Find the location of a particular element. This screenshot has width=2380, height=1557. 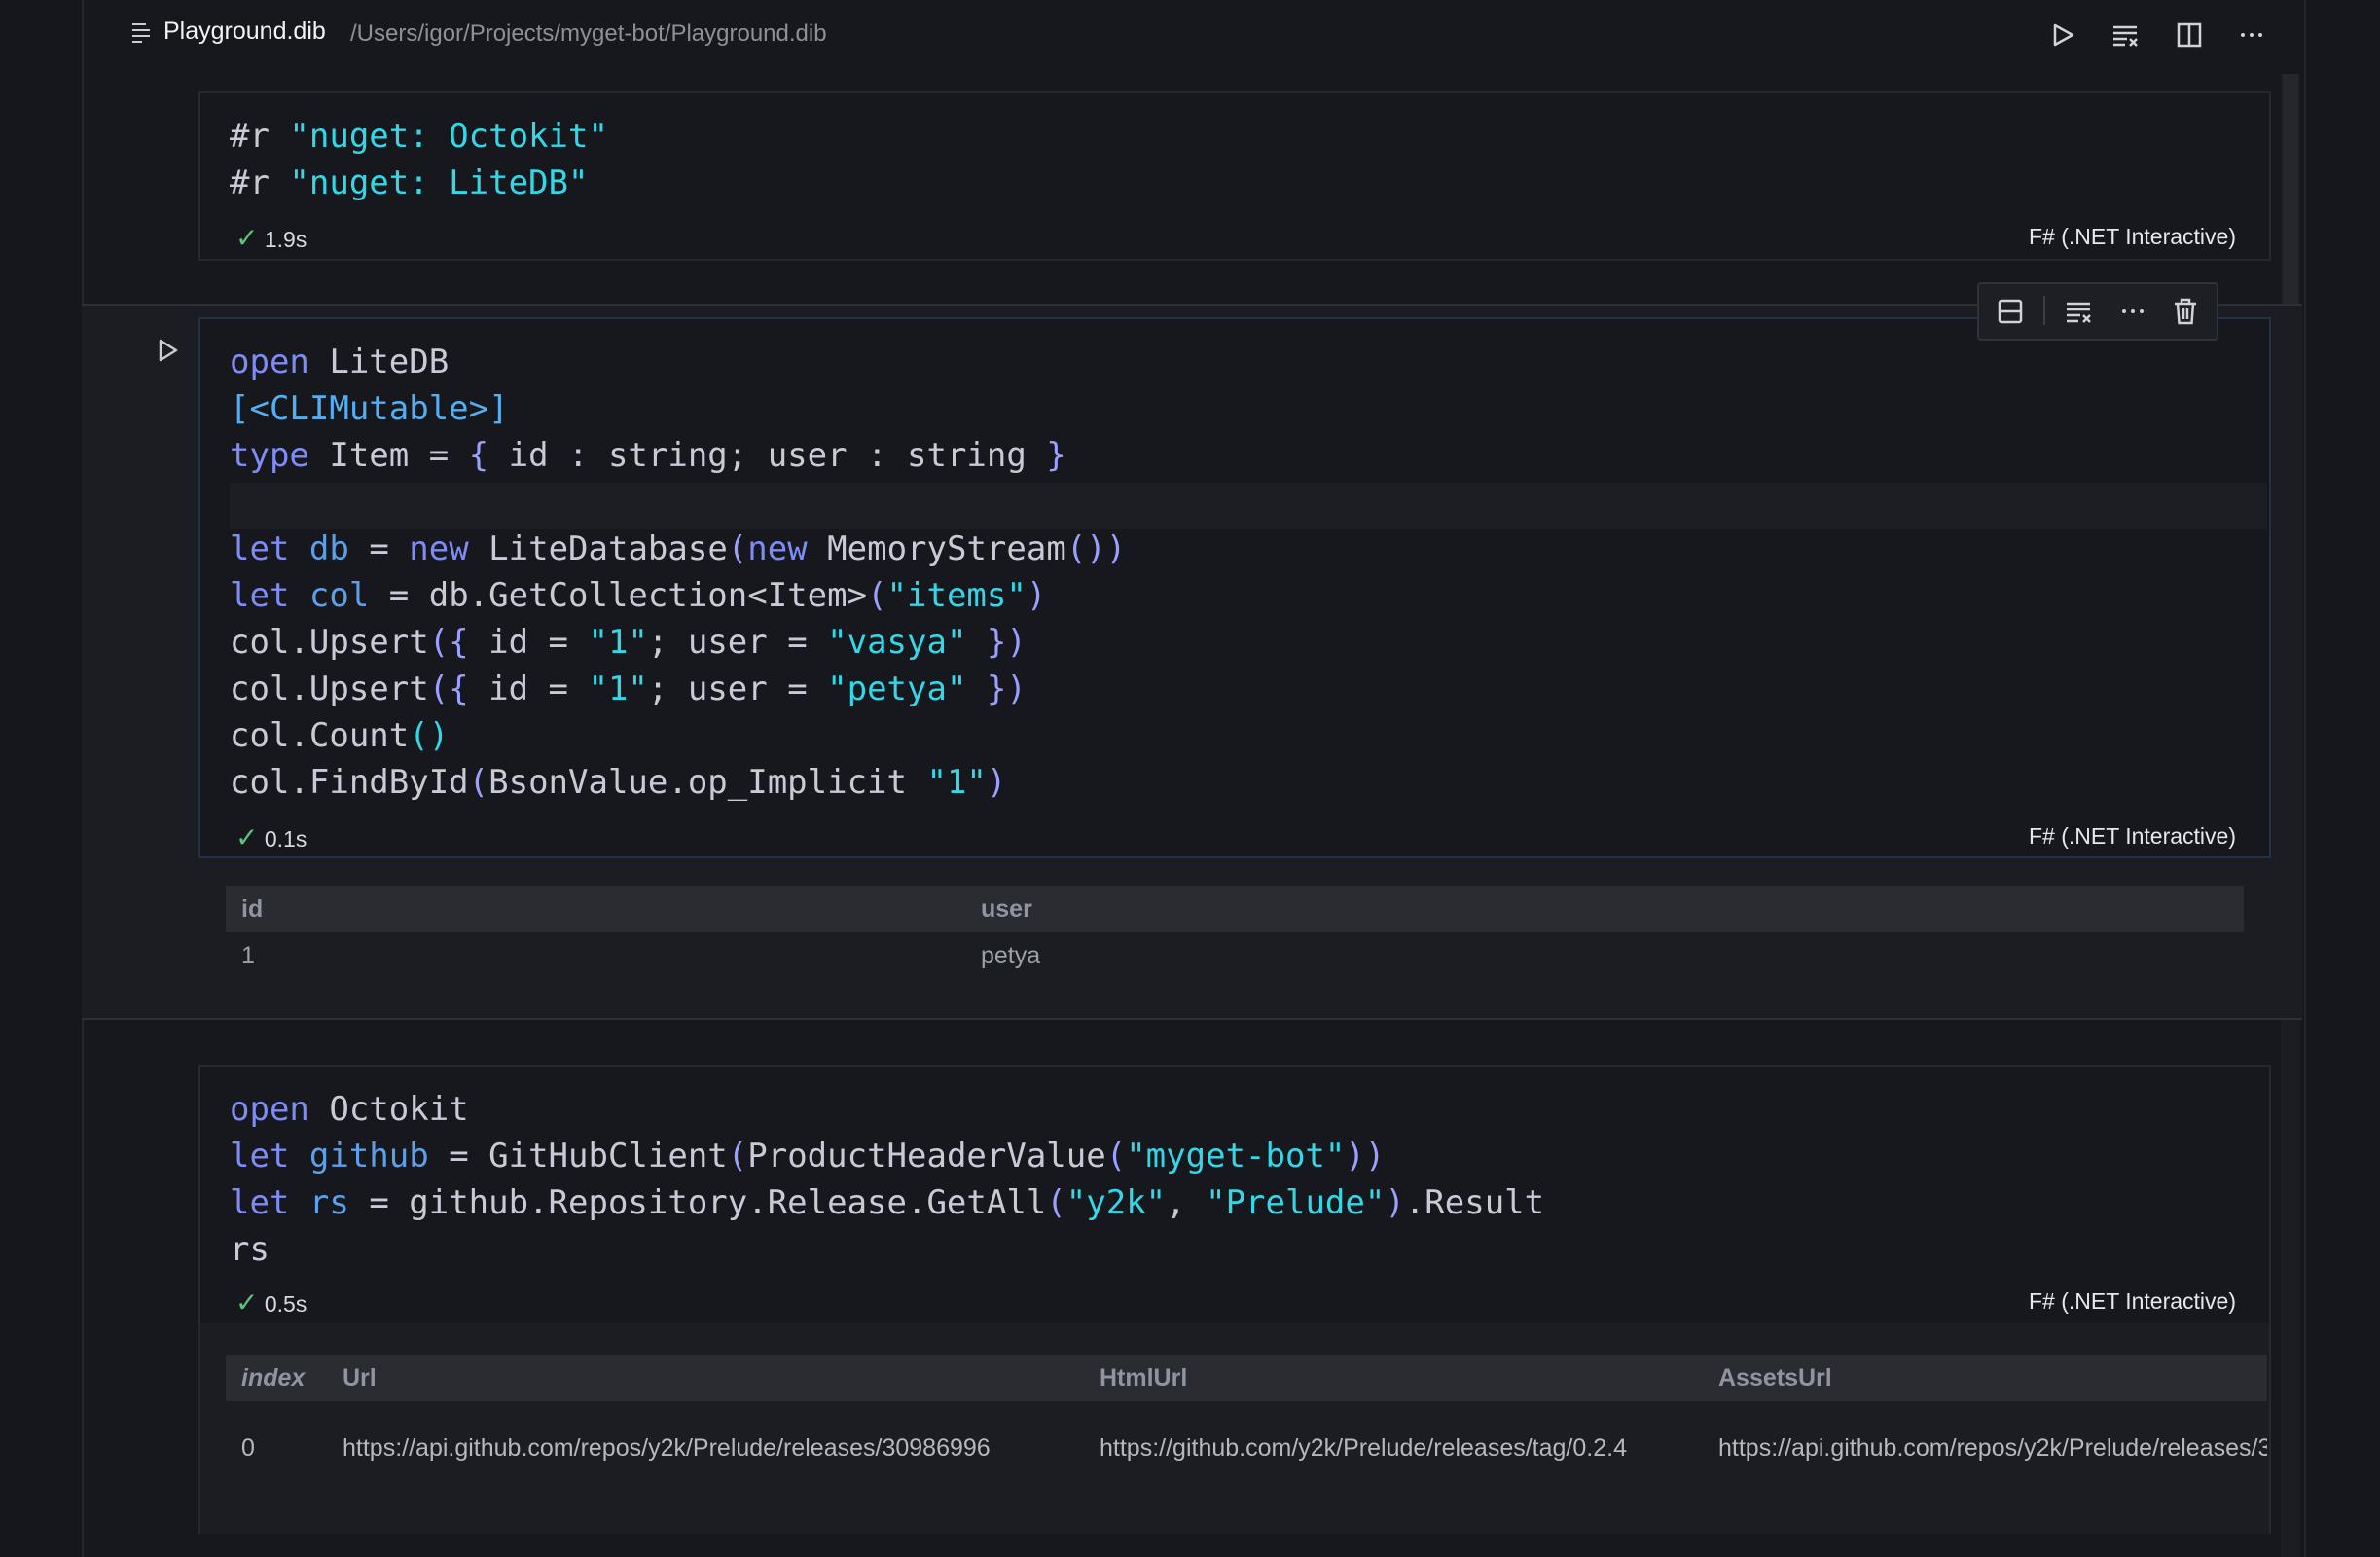

output-table-1: id user 1 petya is located at coordinates (1235, 935).